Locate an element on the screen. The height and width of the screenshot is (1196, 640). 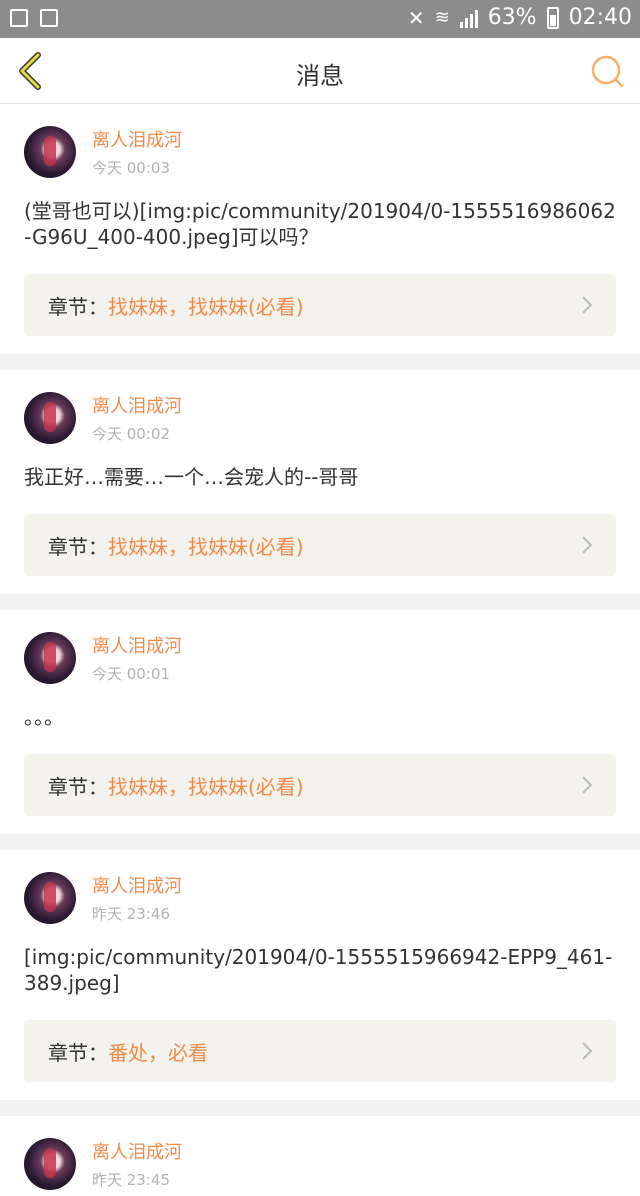
message-card: 离人泪成河 昨天 23:45 is located at coordinates (320, 1156).